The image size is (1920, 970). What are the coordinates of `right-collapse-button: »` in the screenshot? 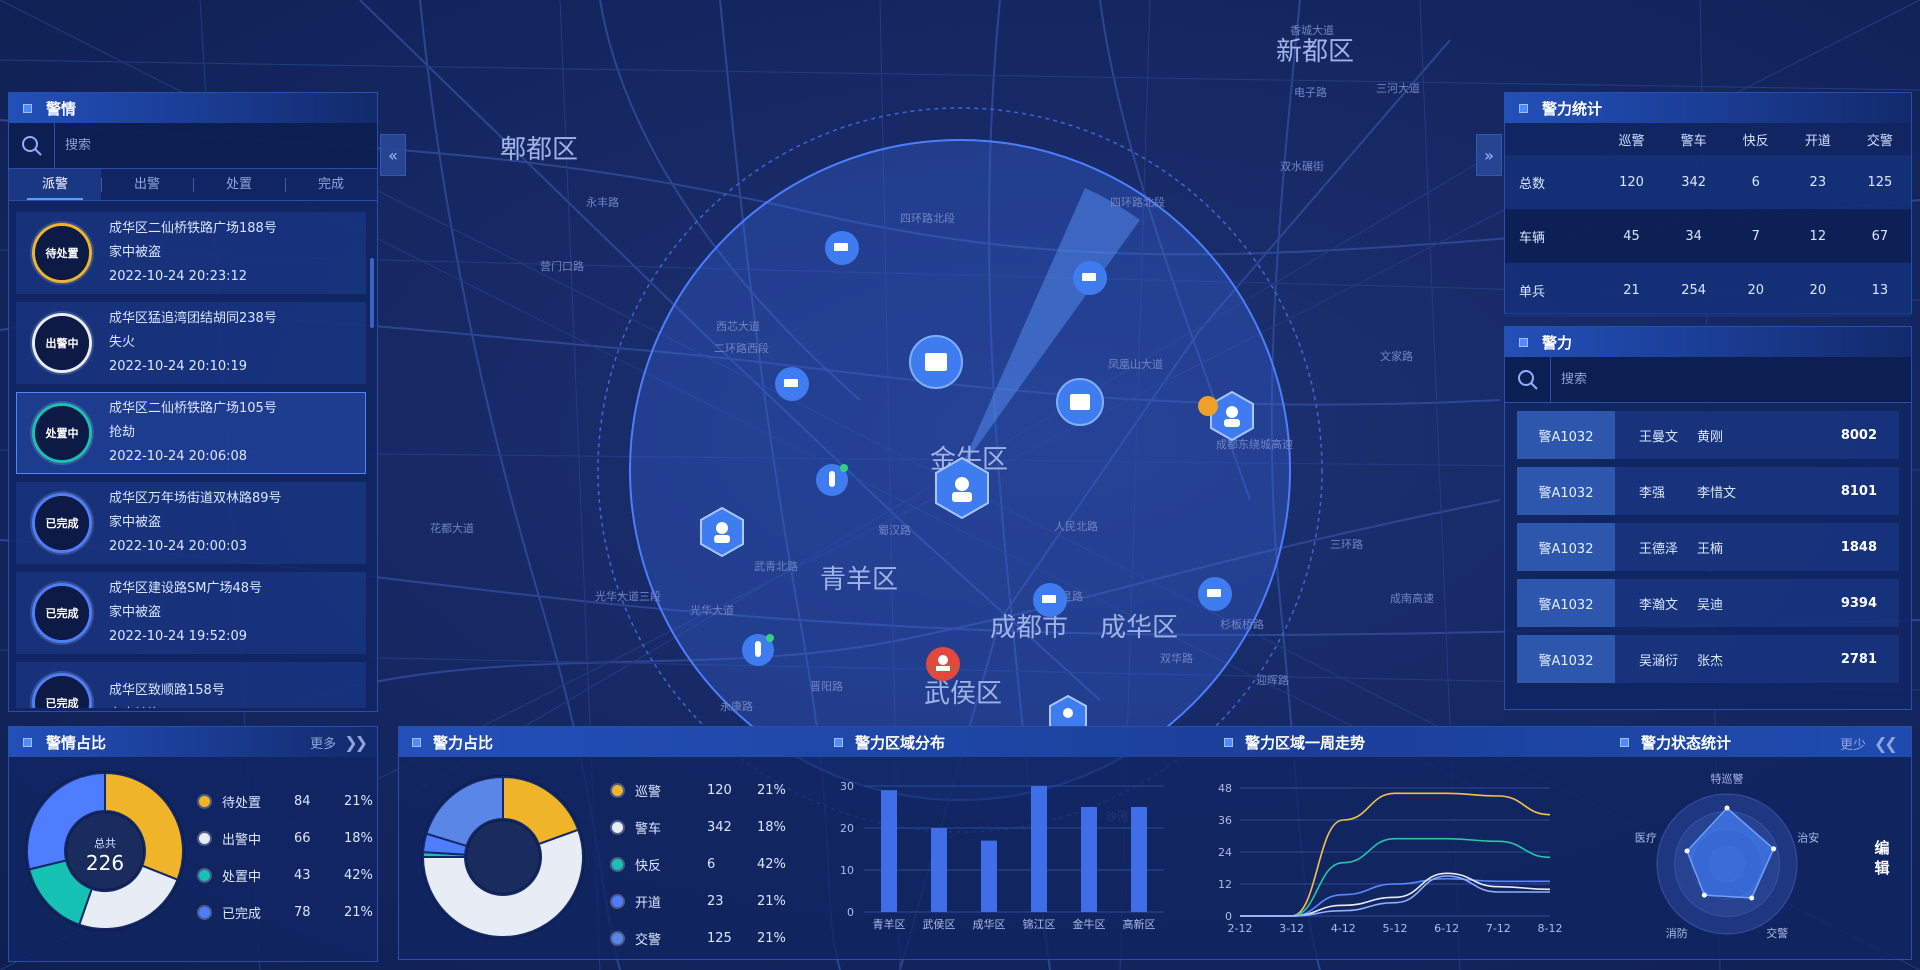 It's located at (1489, 155).